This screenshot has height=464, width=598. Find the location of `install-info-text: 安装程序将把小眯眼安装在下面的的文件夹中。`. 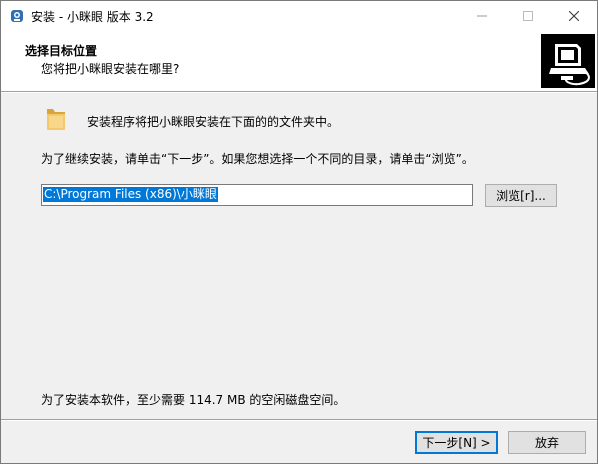

install-info-text: 安装程序将把小眯眼安装在下面的的文件夹中。 is located at coordinates (213, 122).